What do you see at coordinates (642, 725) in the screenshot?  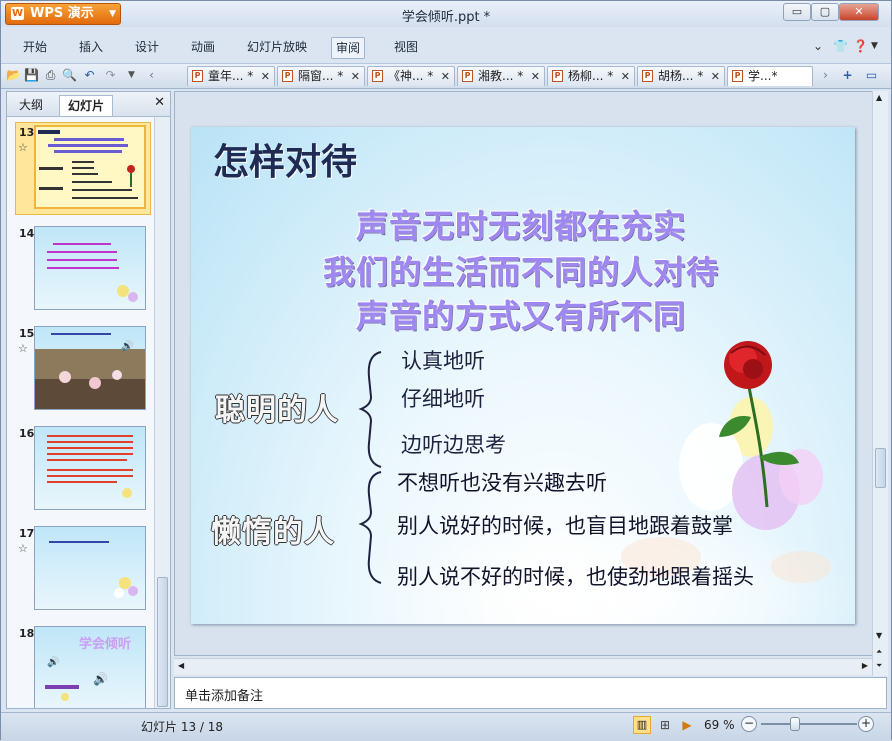 I see `normal-view-icon: ▥` at bounding box center [642, 725].